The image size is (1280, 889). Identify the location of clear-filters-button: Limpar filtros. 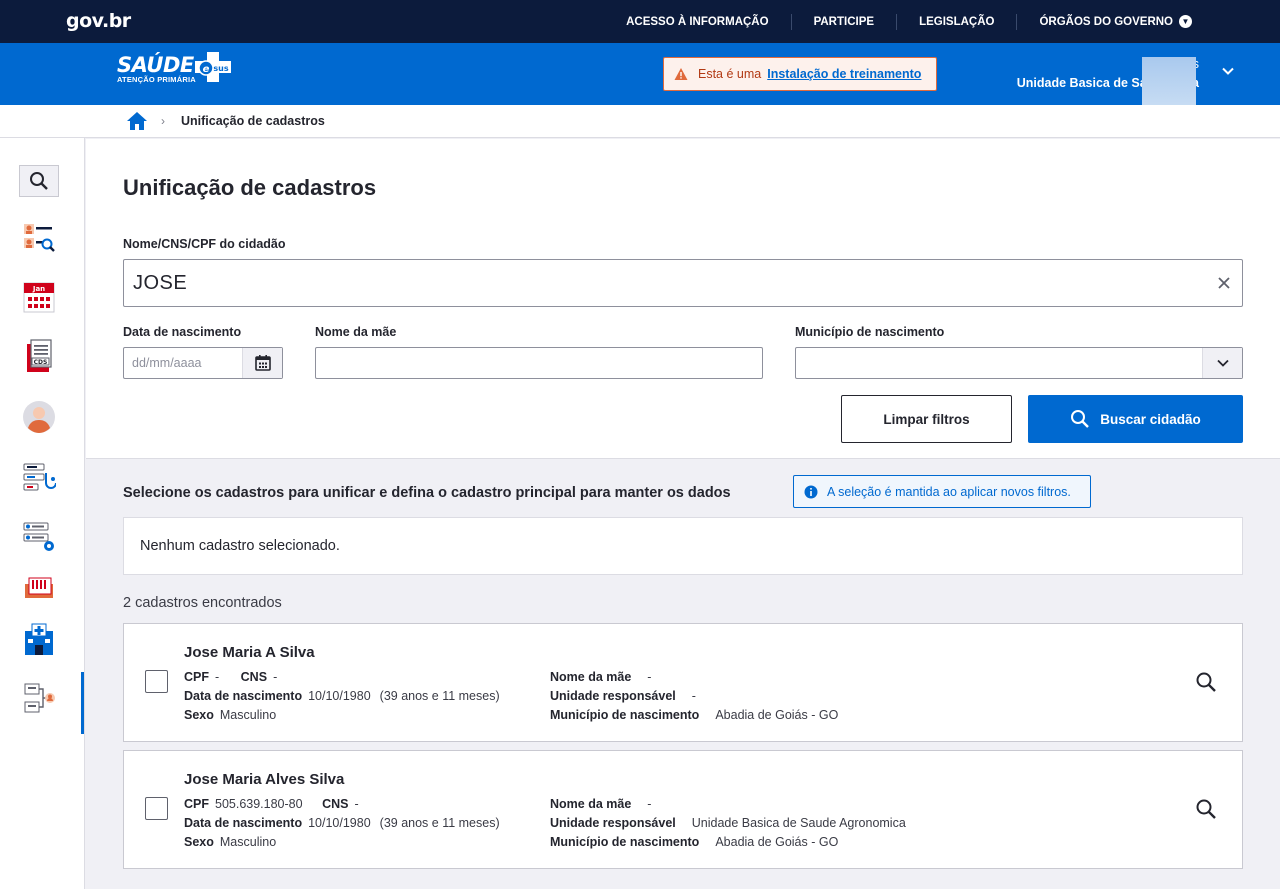
(926, 419).